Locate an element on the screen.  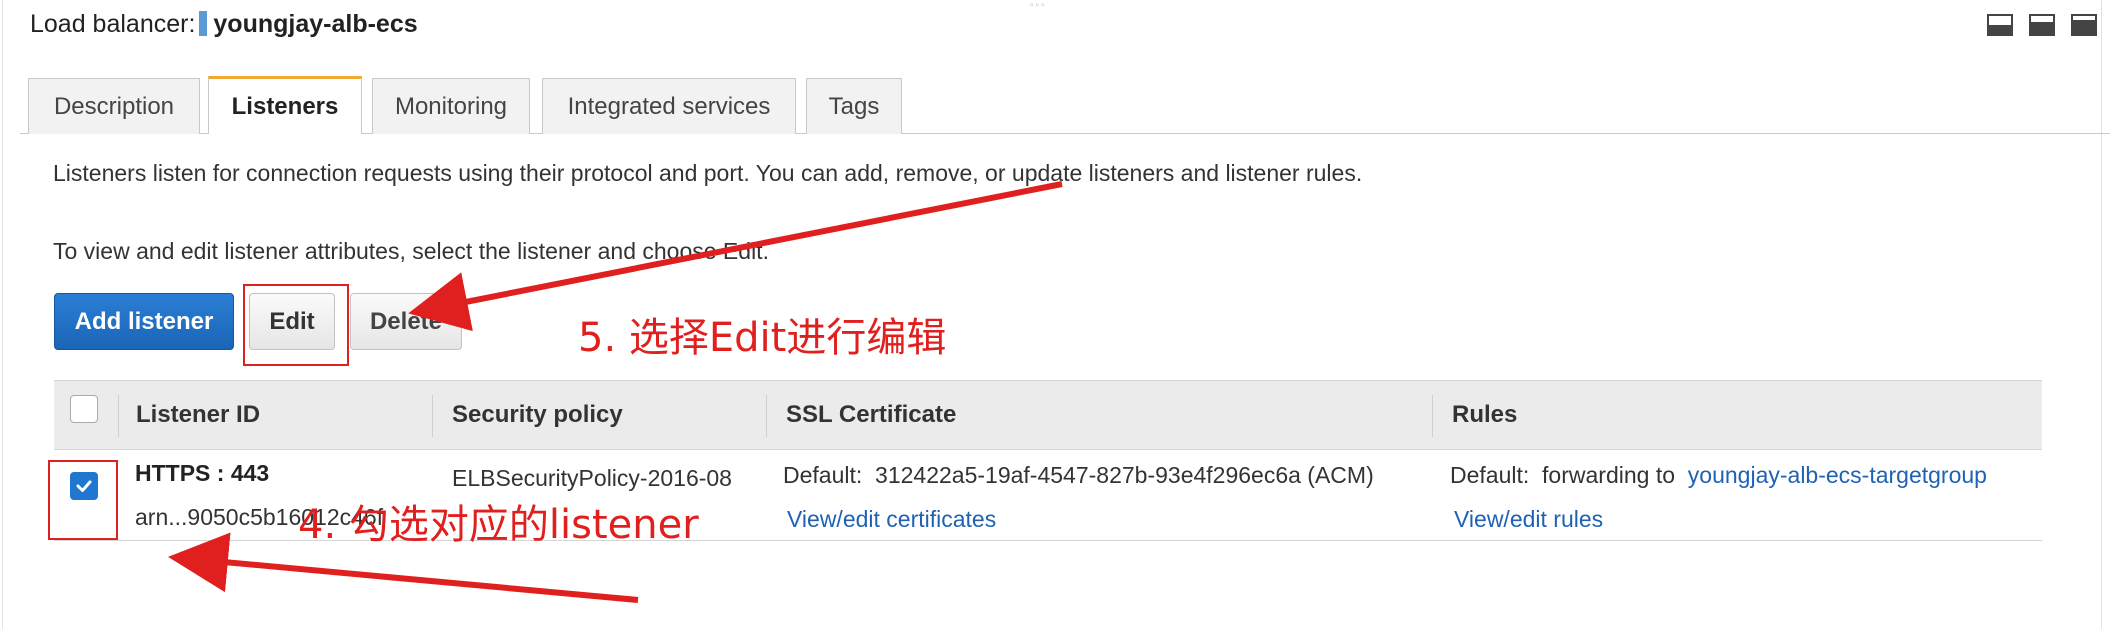
arrow-to-edit is located at coordinates (735, 256).